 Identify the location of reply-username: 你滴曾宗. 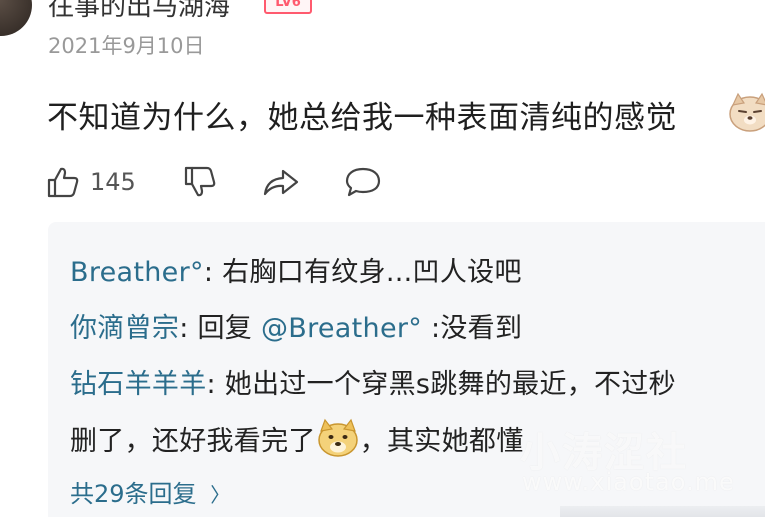
(124, 328).